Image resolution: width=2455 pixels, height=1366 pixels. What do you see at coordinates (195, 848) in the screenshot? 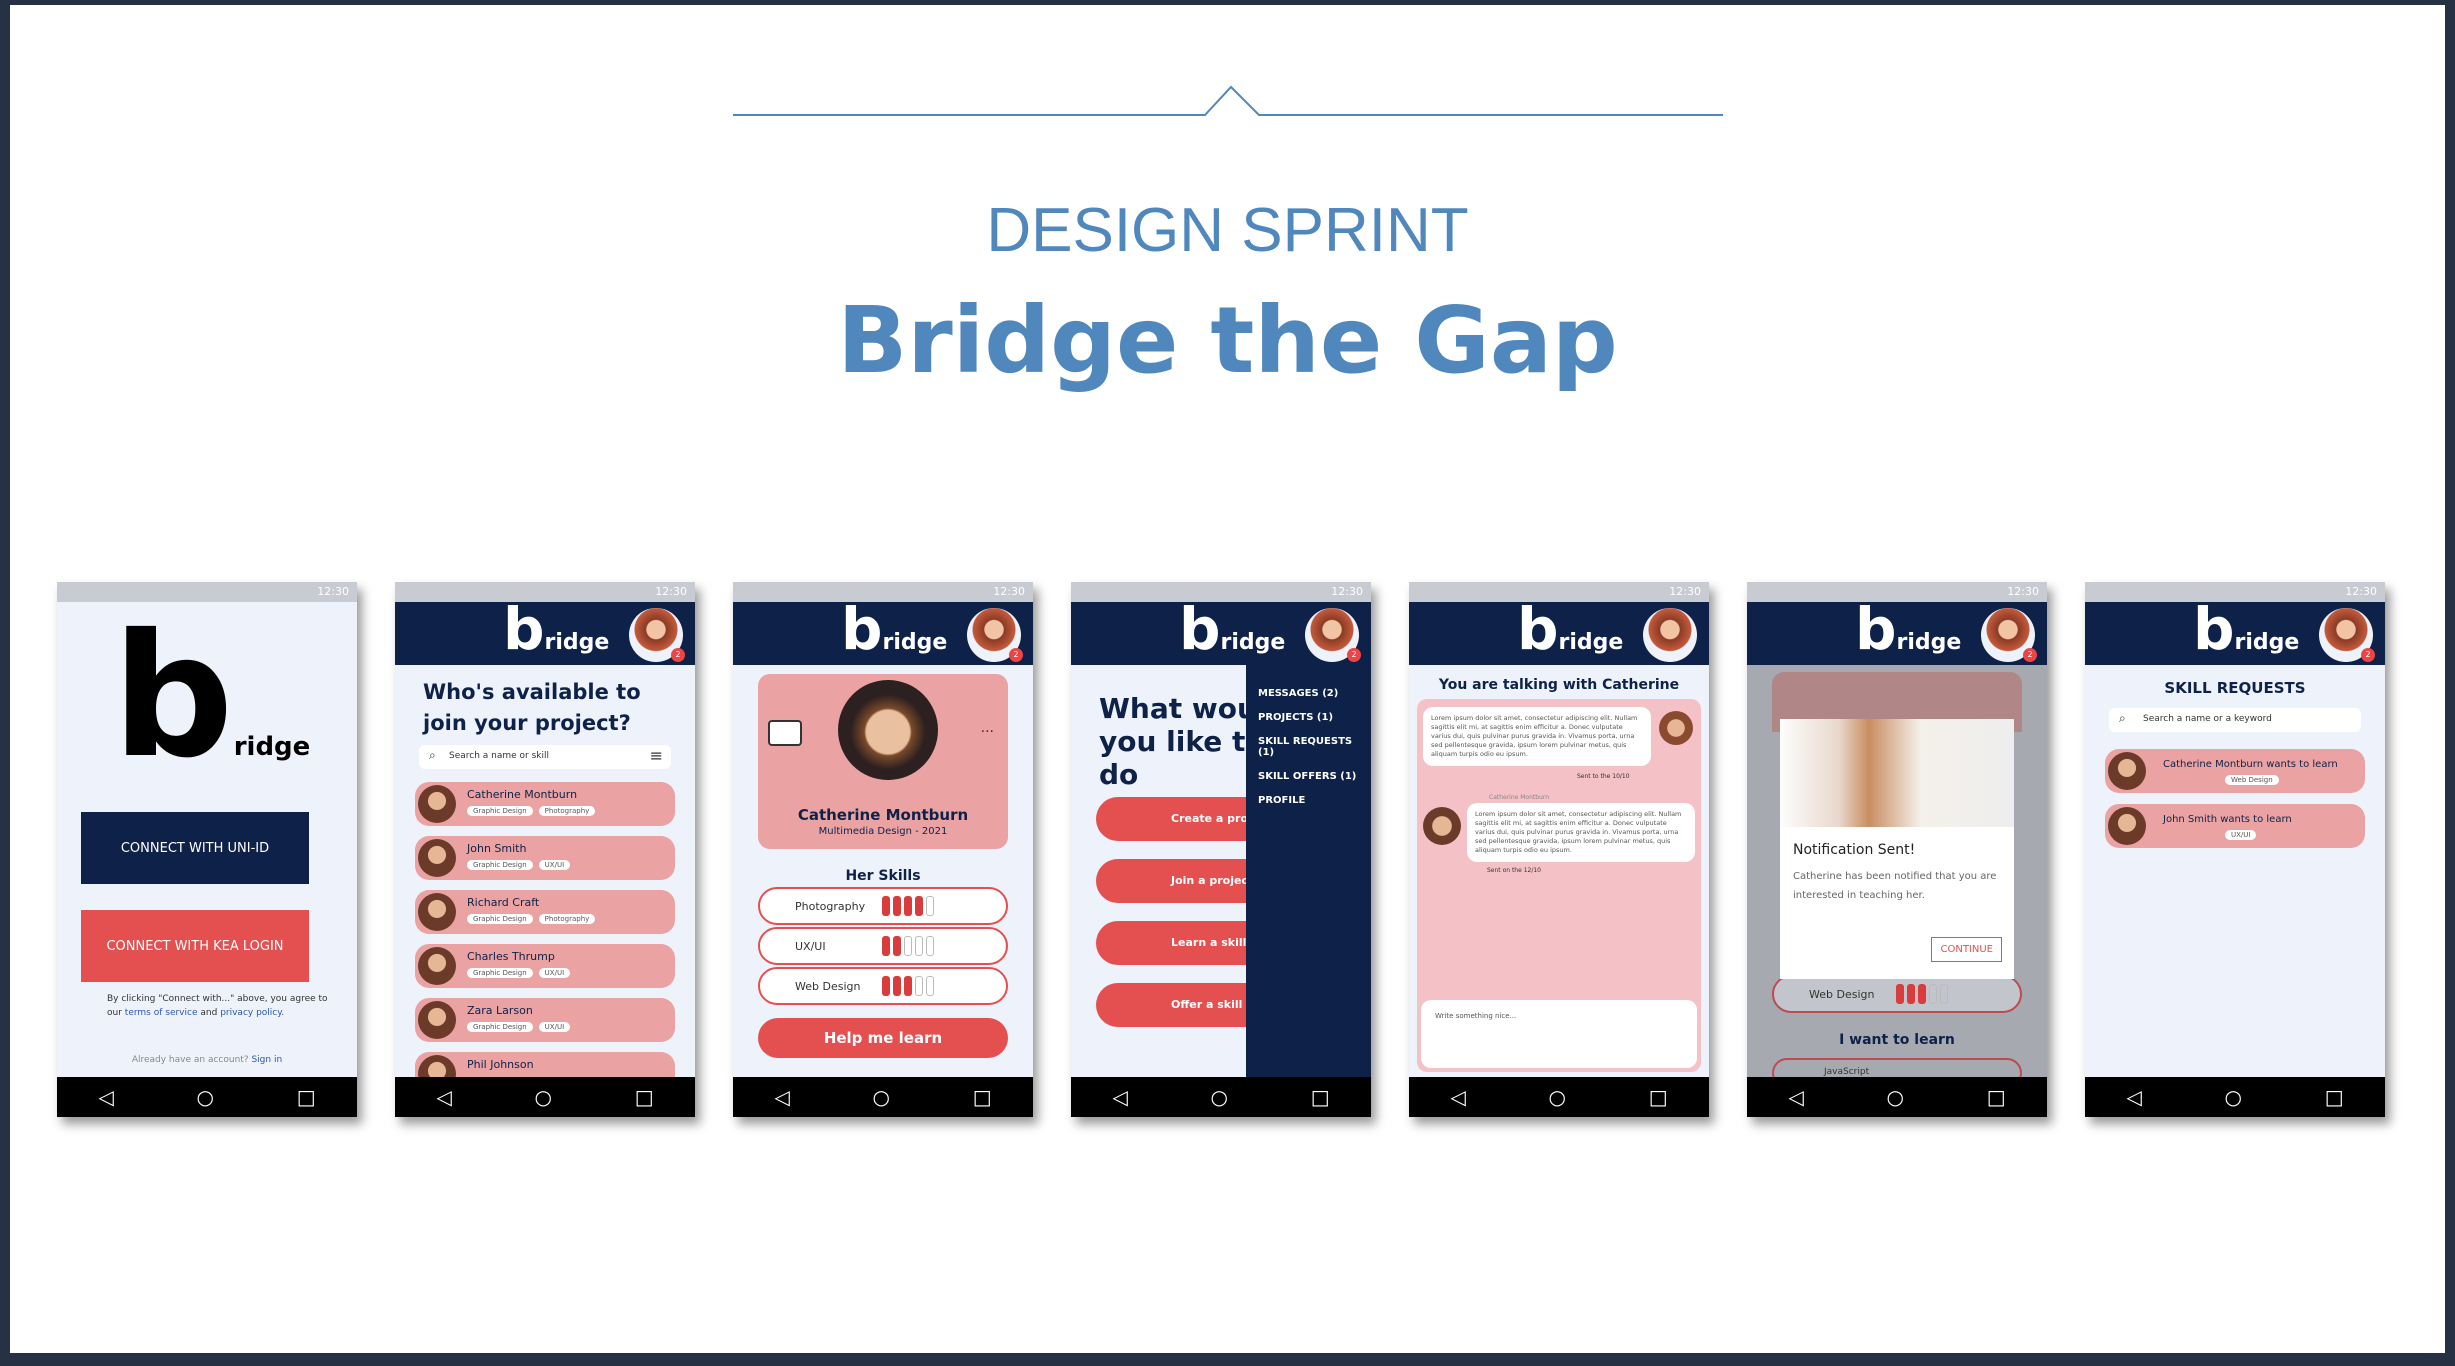
I see `connect-uni-id-button: CONNECT WITH UNI-ID` at bounding box center [195, 848].